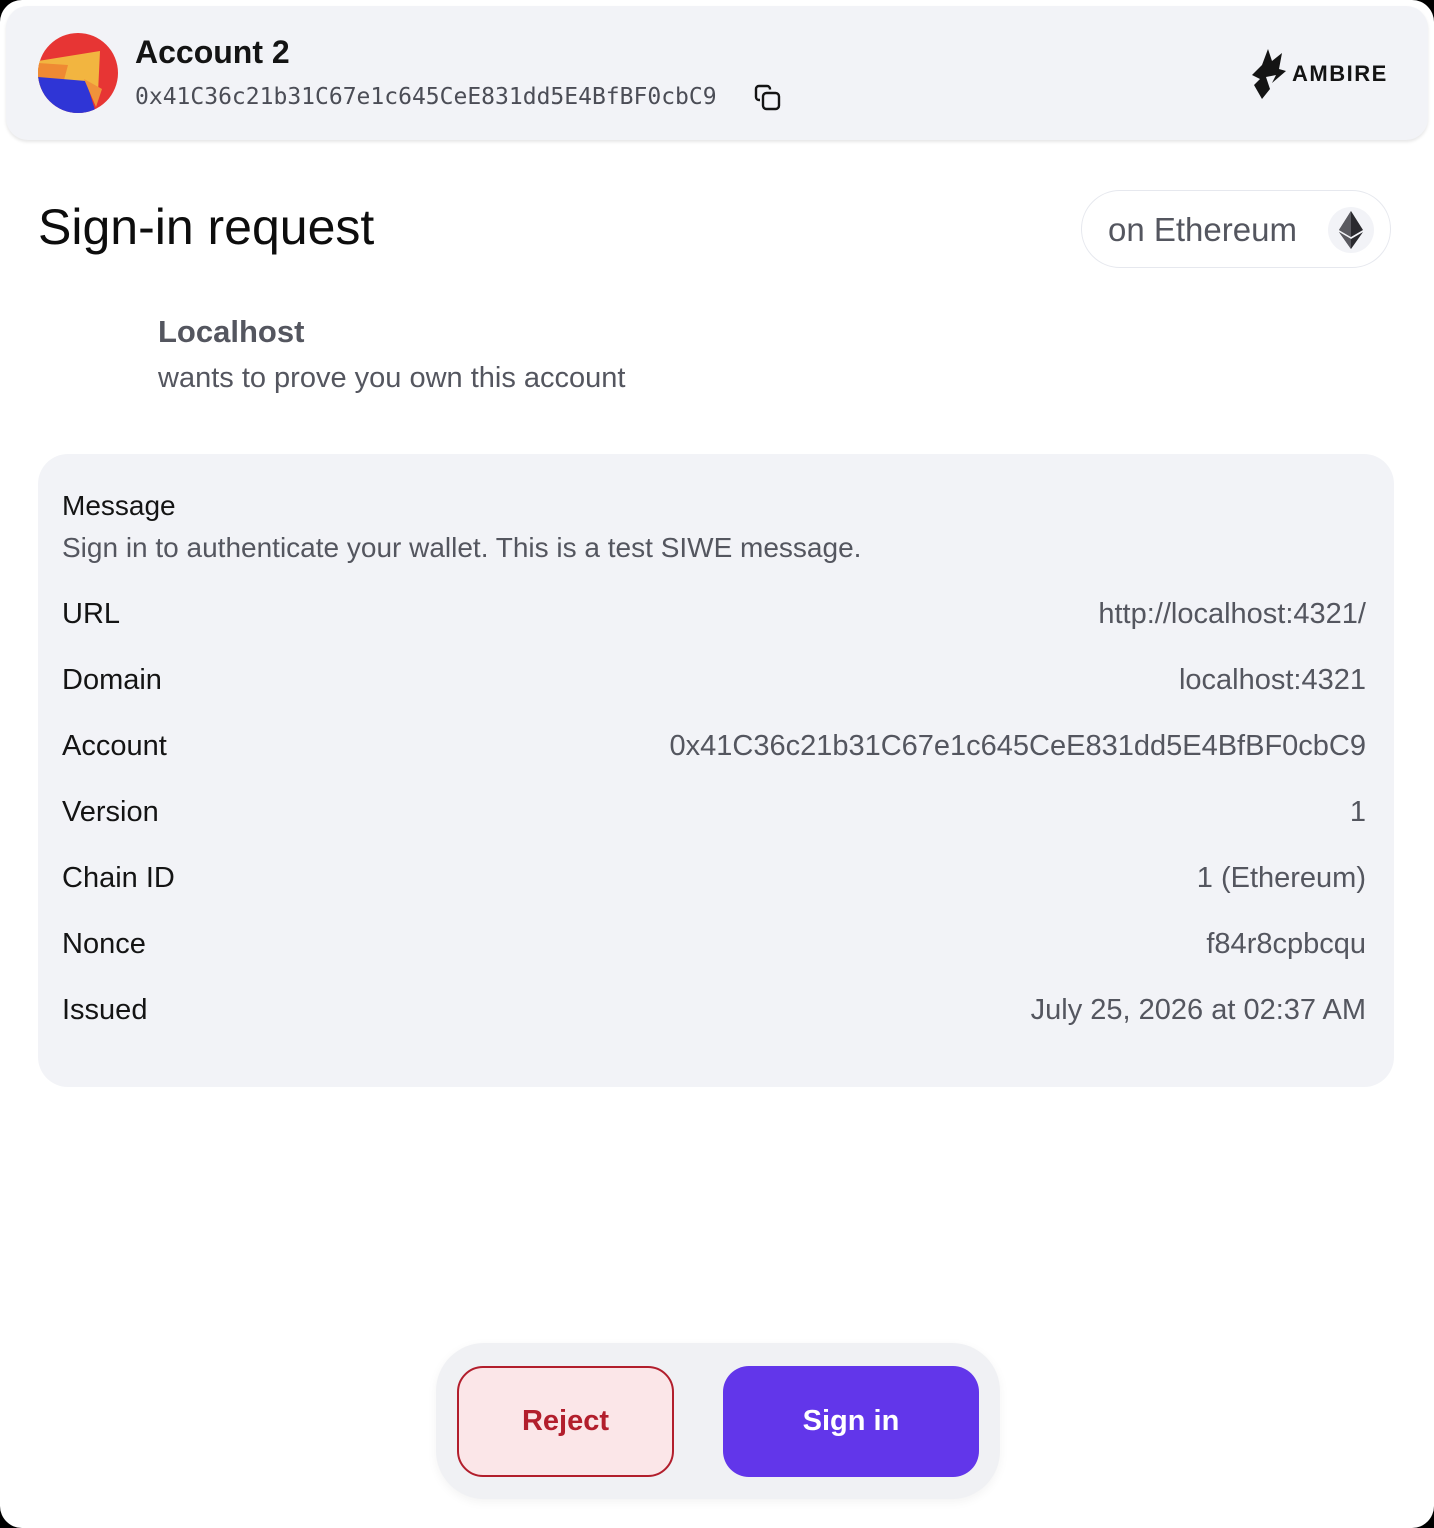 This screenshot has height=1528, width=1434. I want to click on ethereum-icon, so click(1351, 230).